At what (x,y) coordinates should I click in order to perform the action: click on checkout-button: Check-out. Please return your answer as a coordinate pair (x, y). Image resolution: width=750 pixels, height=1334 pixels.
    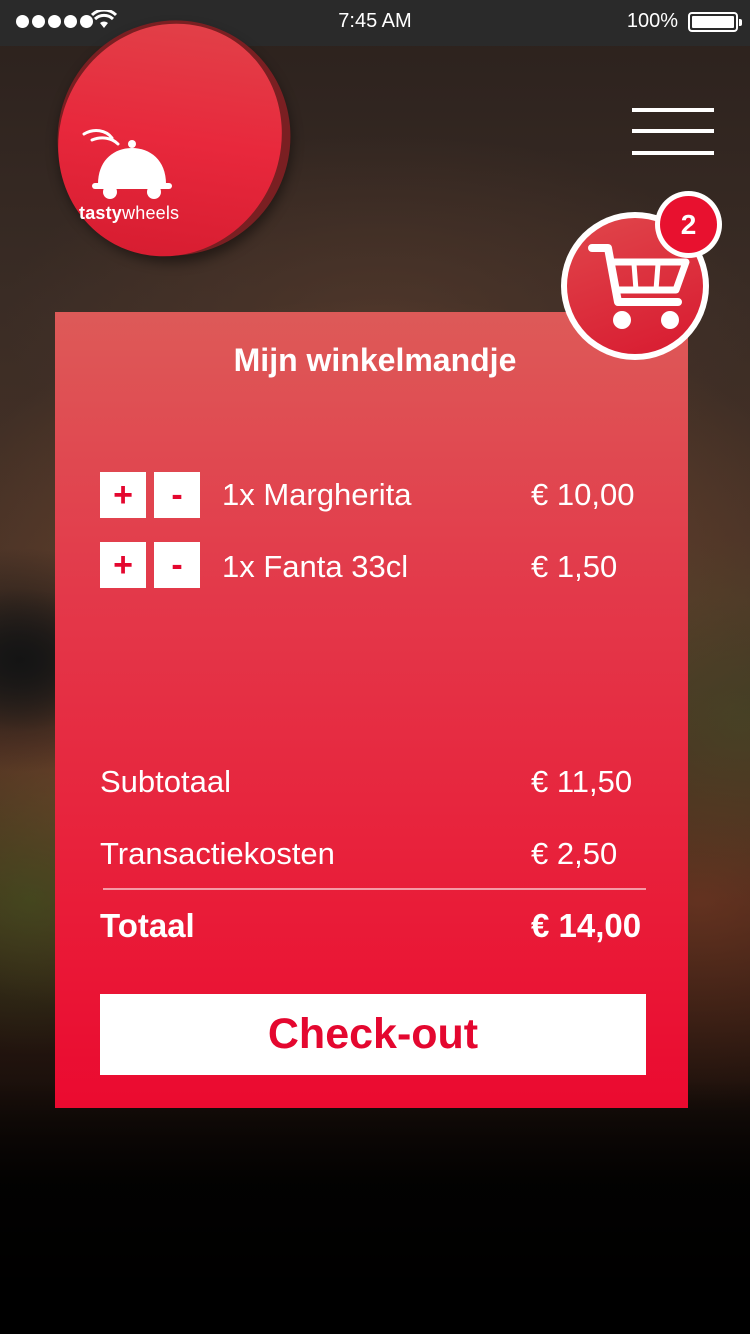
    Looking at the image, I should click on (373, 1034).